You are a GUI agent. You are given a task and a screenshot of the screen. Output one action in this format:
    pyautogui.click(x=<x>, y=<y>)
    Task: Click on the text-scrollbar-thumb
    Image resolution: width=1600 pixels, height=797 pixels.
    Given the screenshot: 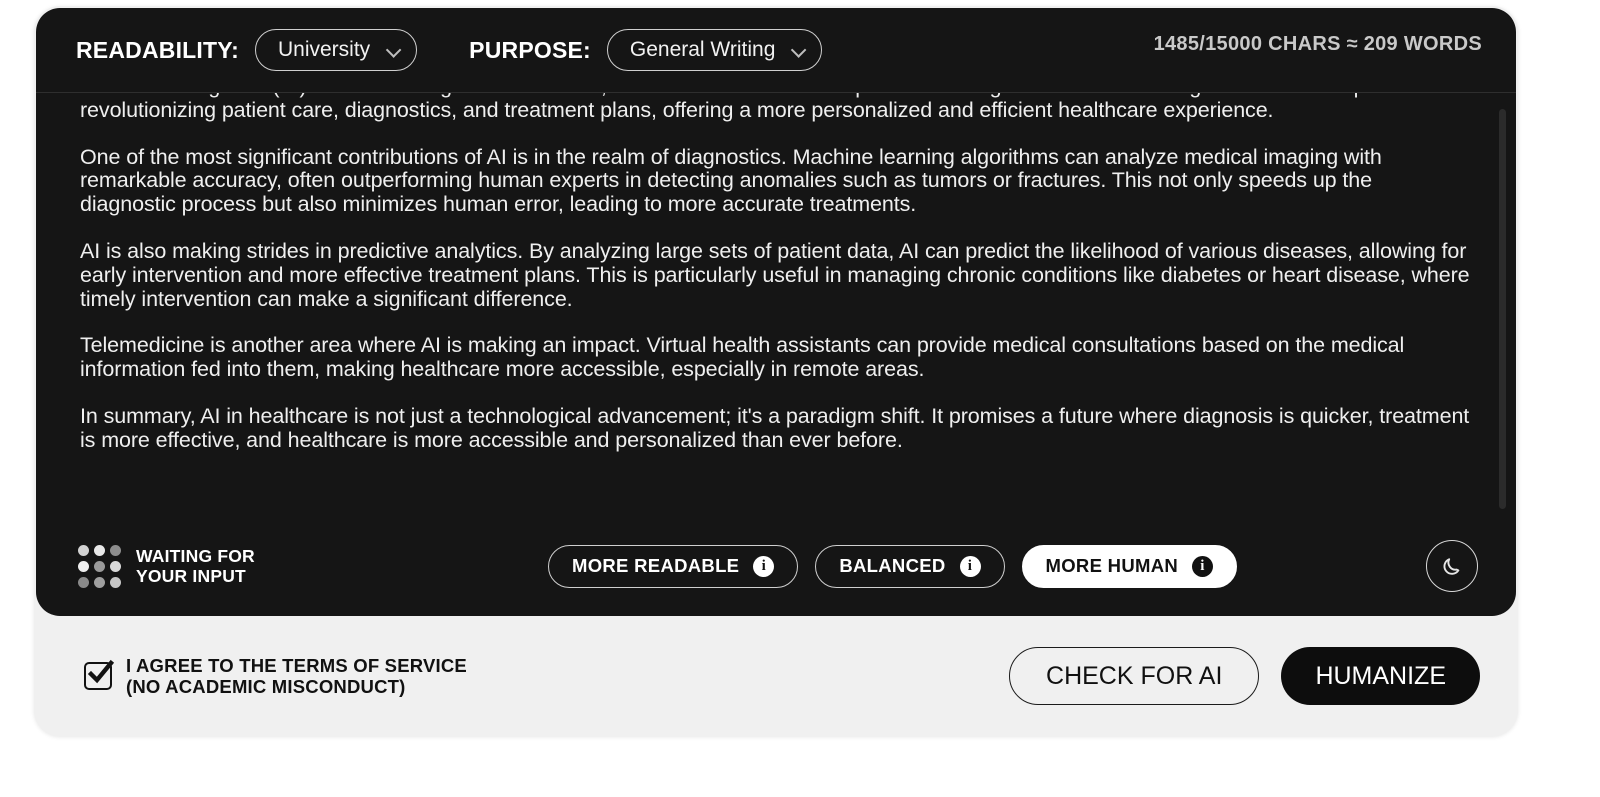 What is the action you would take?
    pyautogui.click(x=1502, y=309)
    